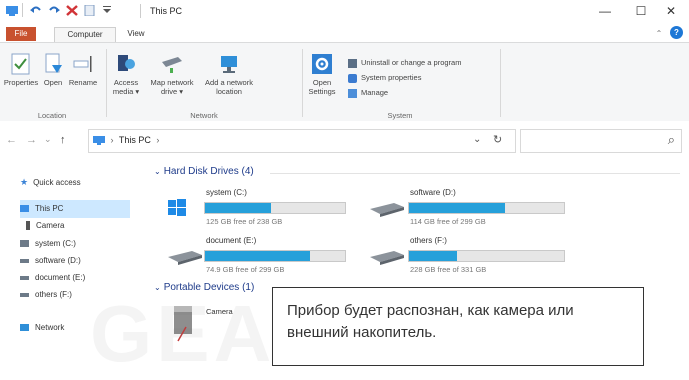  What do you see at coordinates (36, 10) in the screenshot?
I see `undo-icon` at bounding box center [36, 10].